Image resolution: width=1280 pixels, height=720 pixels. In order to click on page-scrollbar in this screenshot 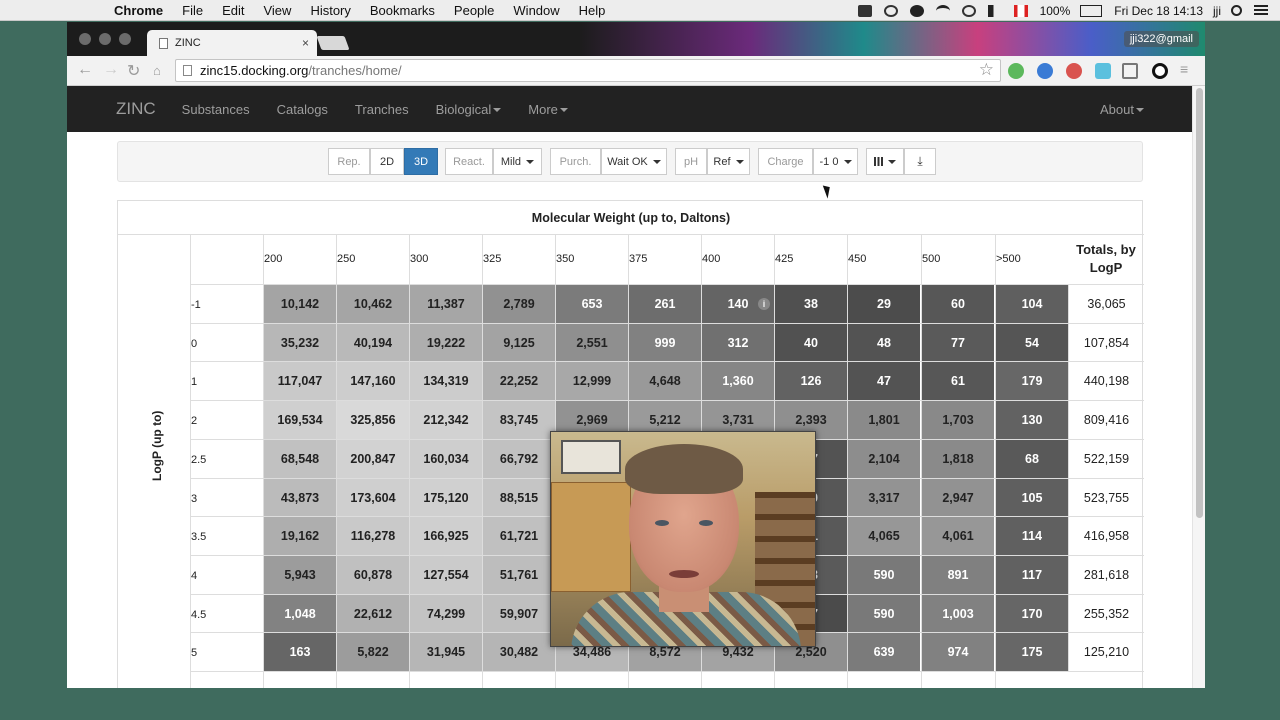, I will do `click(1198, 387)`.